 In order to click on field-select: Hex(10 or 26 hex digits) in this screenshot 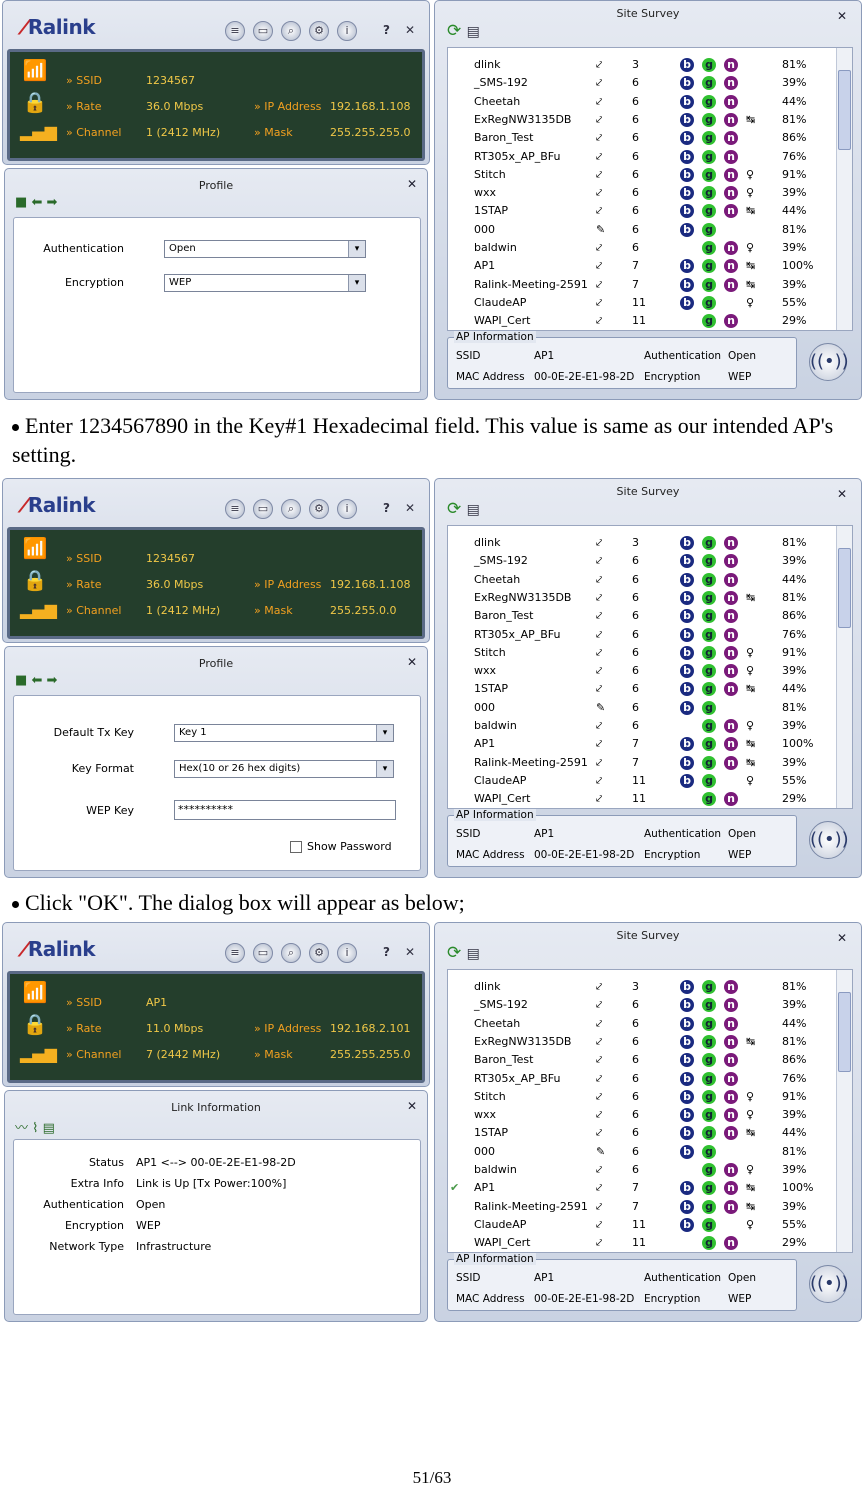, I will do `click(284, 769)`.